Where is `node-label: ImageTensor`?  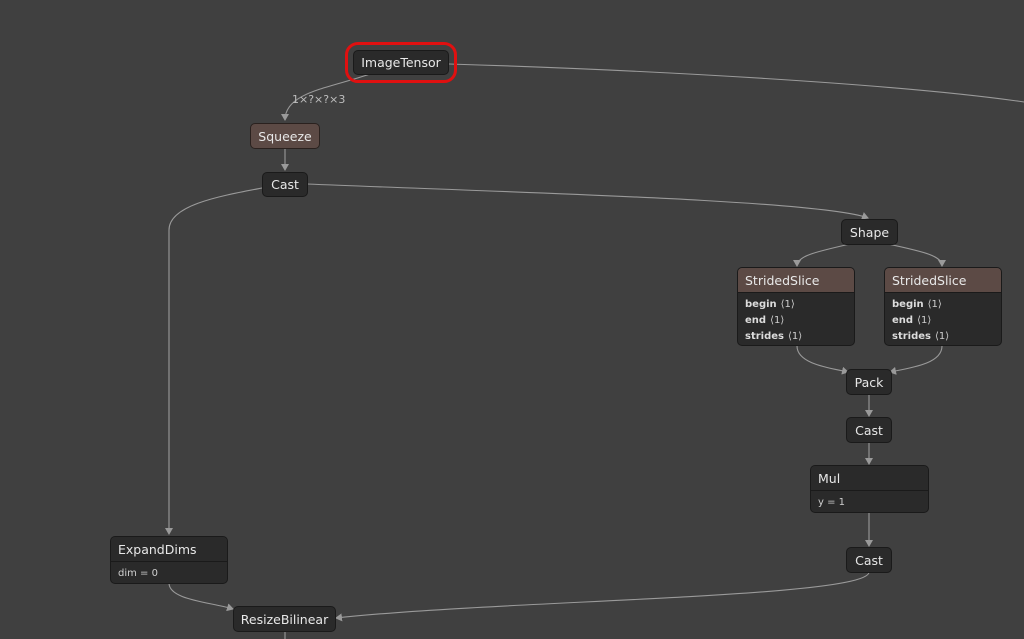 node-label: ImageTensor is located at coordinates (401, 62).